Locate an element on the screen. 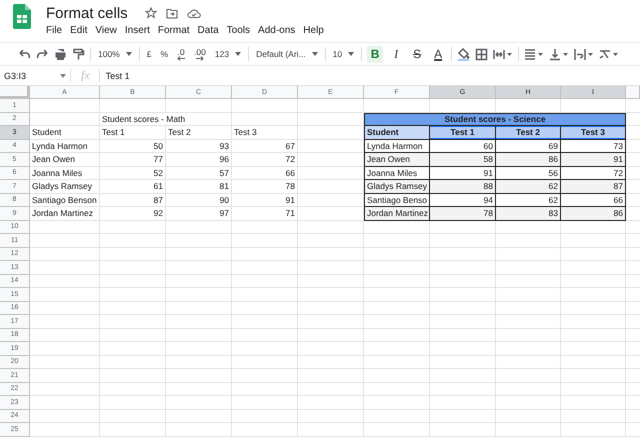 This screenshot has width=640, height=440. menu-item: Tools is located at coordinates (238, 30).